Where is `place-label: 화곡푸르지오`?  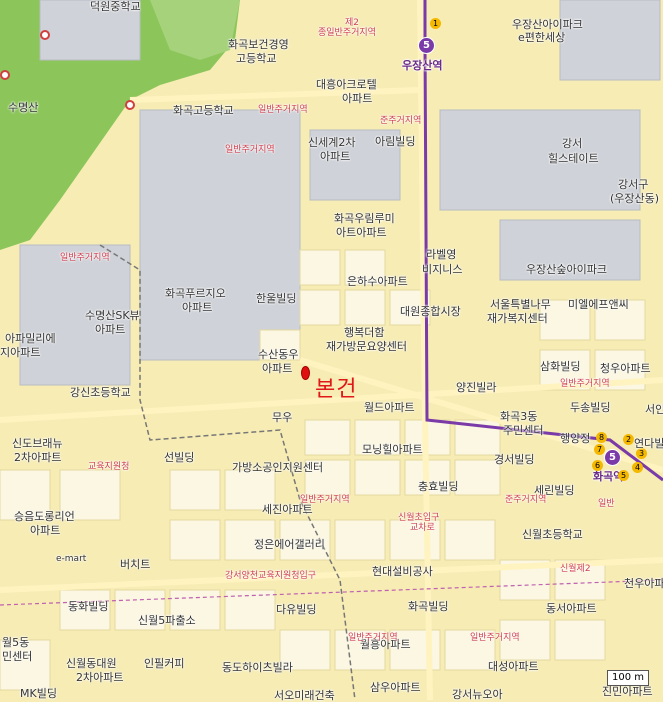
place-label: 화곡푸르지오 is located at coordinates (195, 293).